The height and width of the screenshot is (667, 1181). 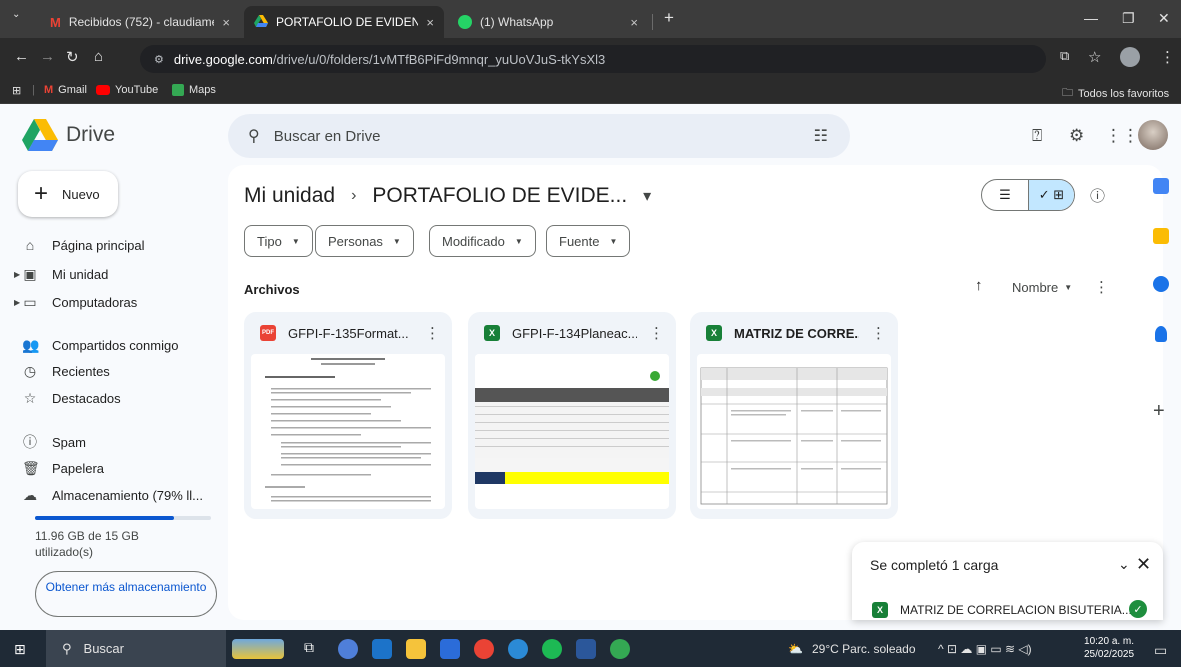 What do you see at coordinates (795, 649) in the screenshot?
I see `weather-icon: ⛅` at bounding box center [795, 649].